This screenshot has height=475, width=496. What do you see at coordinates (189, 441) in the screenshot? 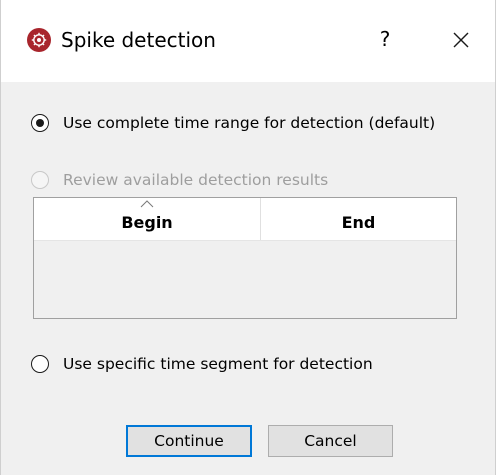
I see `continue-button: Continue` at bounding box center [189, 441].